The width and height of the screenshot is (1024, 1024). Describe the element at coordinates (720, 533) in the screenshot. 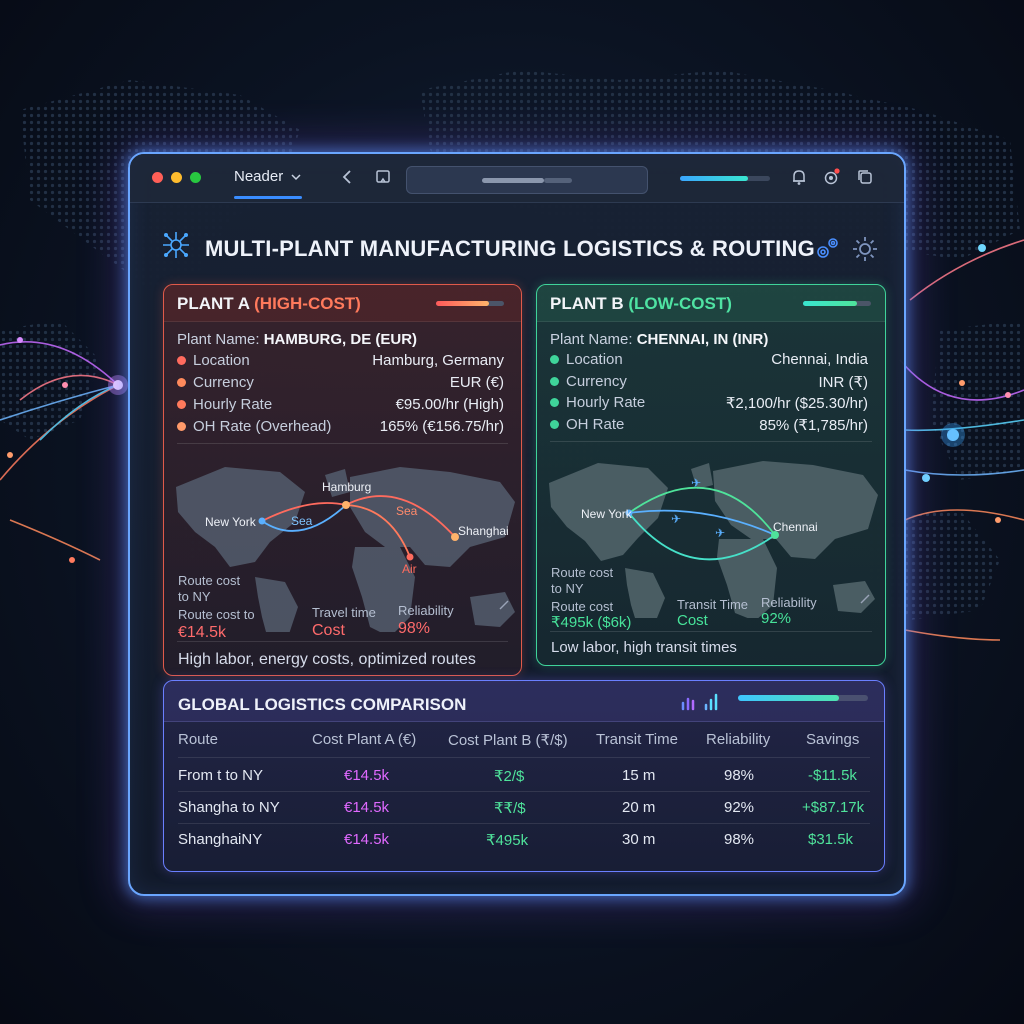

I see `airplane-icon-3: ✈` at that location.